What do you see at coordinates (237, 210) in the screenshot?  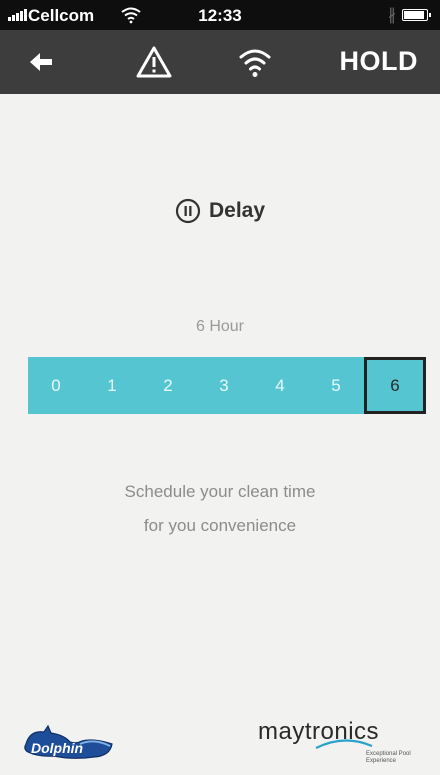 I see `delay-title: Delay` at bounding box center [237, 210].